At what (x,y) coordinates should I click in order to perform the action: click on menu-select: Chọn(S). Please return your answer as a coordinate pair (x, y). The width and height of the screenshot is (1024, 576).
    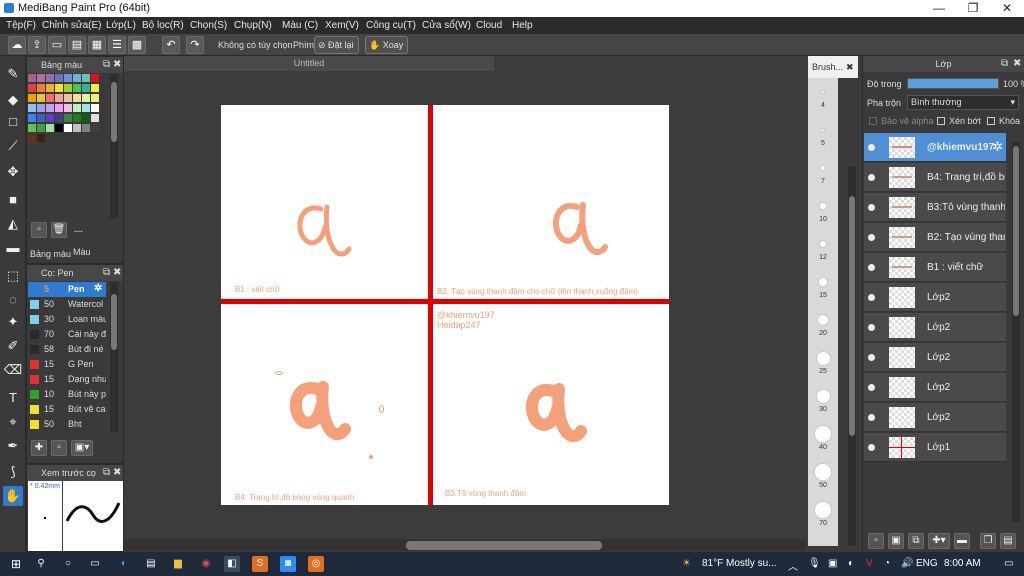
    Looking at the image, I should click on (208, 25).